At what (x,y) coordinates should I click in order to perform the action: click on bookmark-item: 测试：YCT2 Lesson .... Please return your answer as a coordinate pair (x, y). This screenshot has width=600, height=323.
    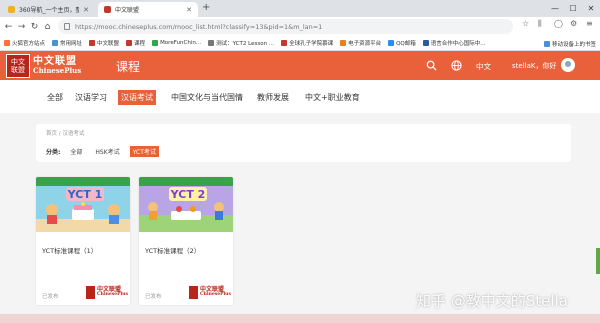
    Looking at the image, I should click on (241, 43).